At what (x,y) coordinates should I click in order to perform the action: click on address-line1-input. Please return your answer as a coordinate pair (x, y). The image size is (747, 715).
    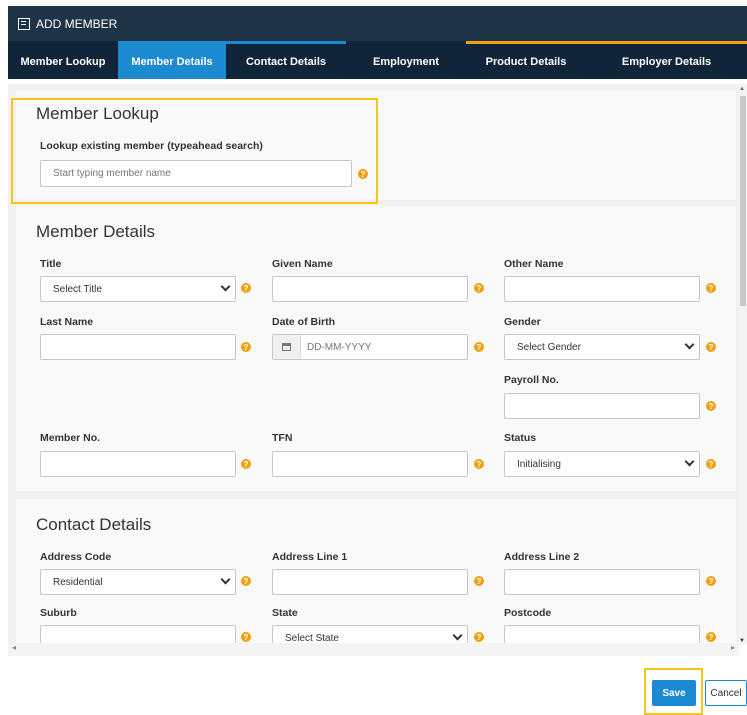
    Looking at the image, I should click on (370, 582).